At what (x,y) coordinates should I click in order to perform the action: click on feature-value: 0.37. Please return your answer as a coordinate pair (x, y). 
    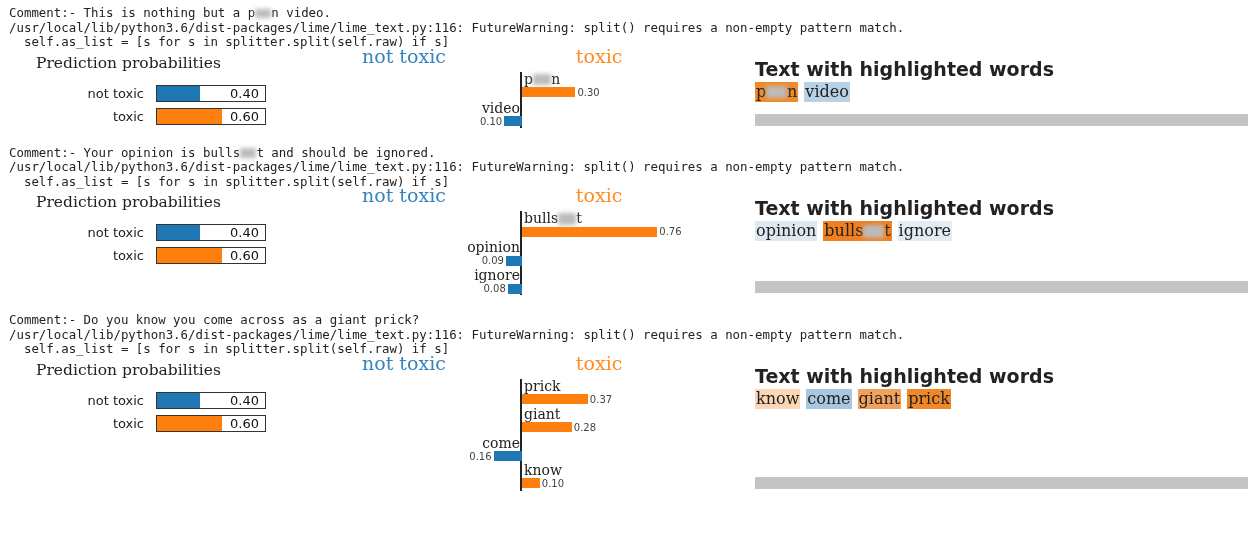
    Looking at the image, I should click on (601, 399).